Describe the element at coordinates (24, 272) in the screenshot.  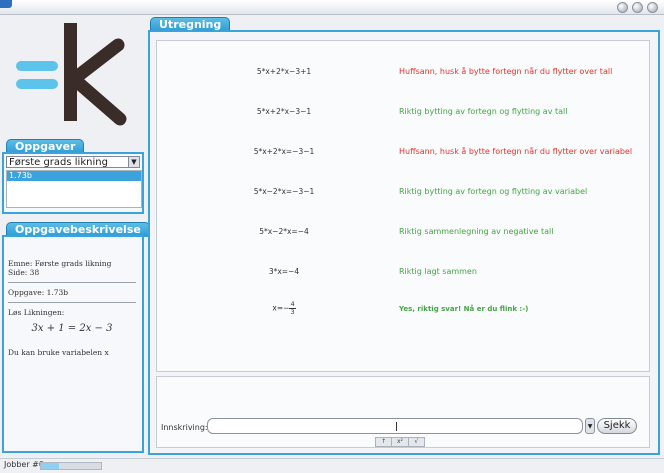
I see `page-line: Side: 38` at that location.